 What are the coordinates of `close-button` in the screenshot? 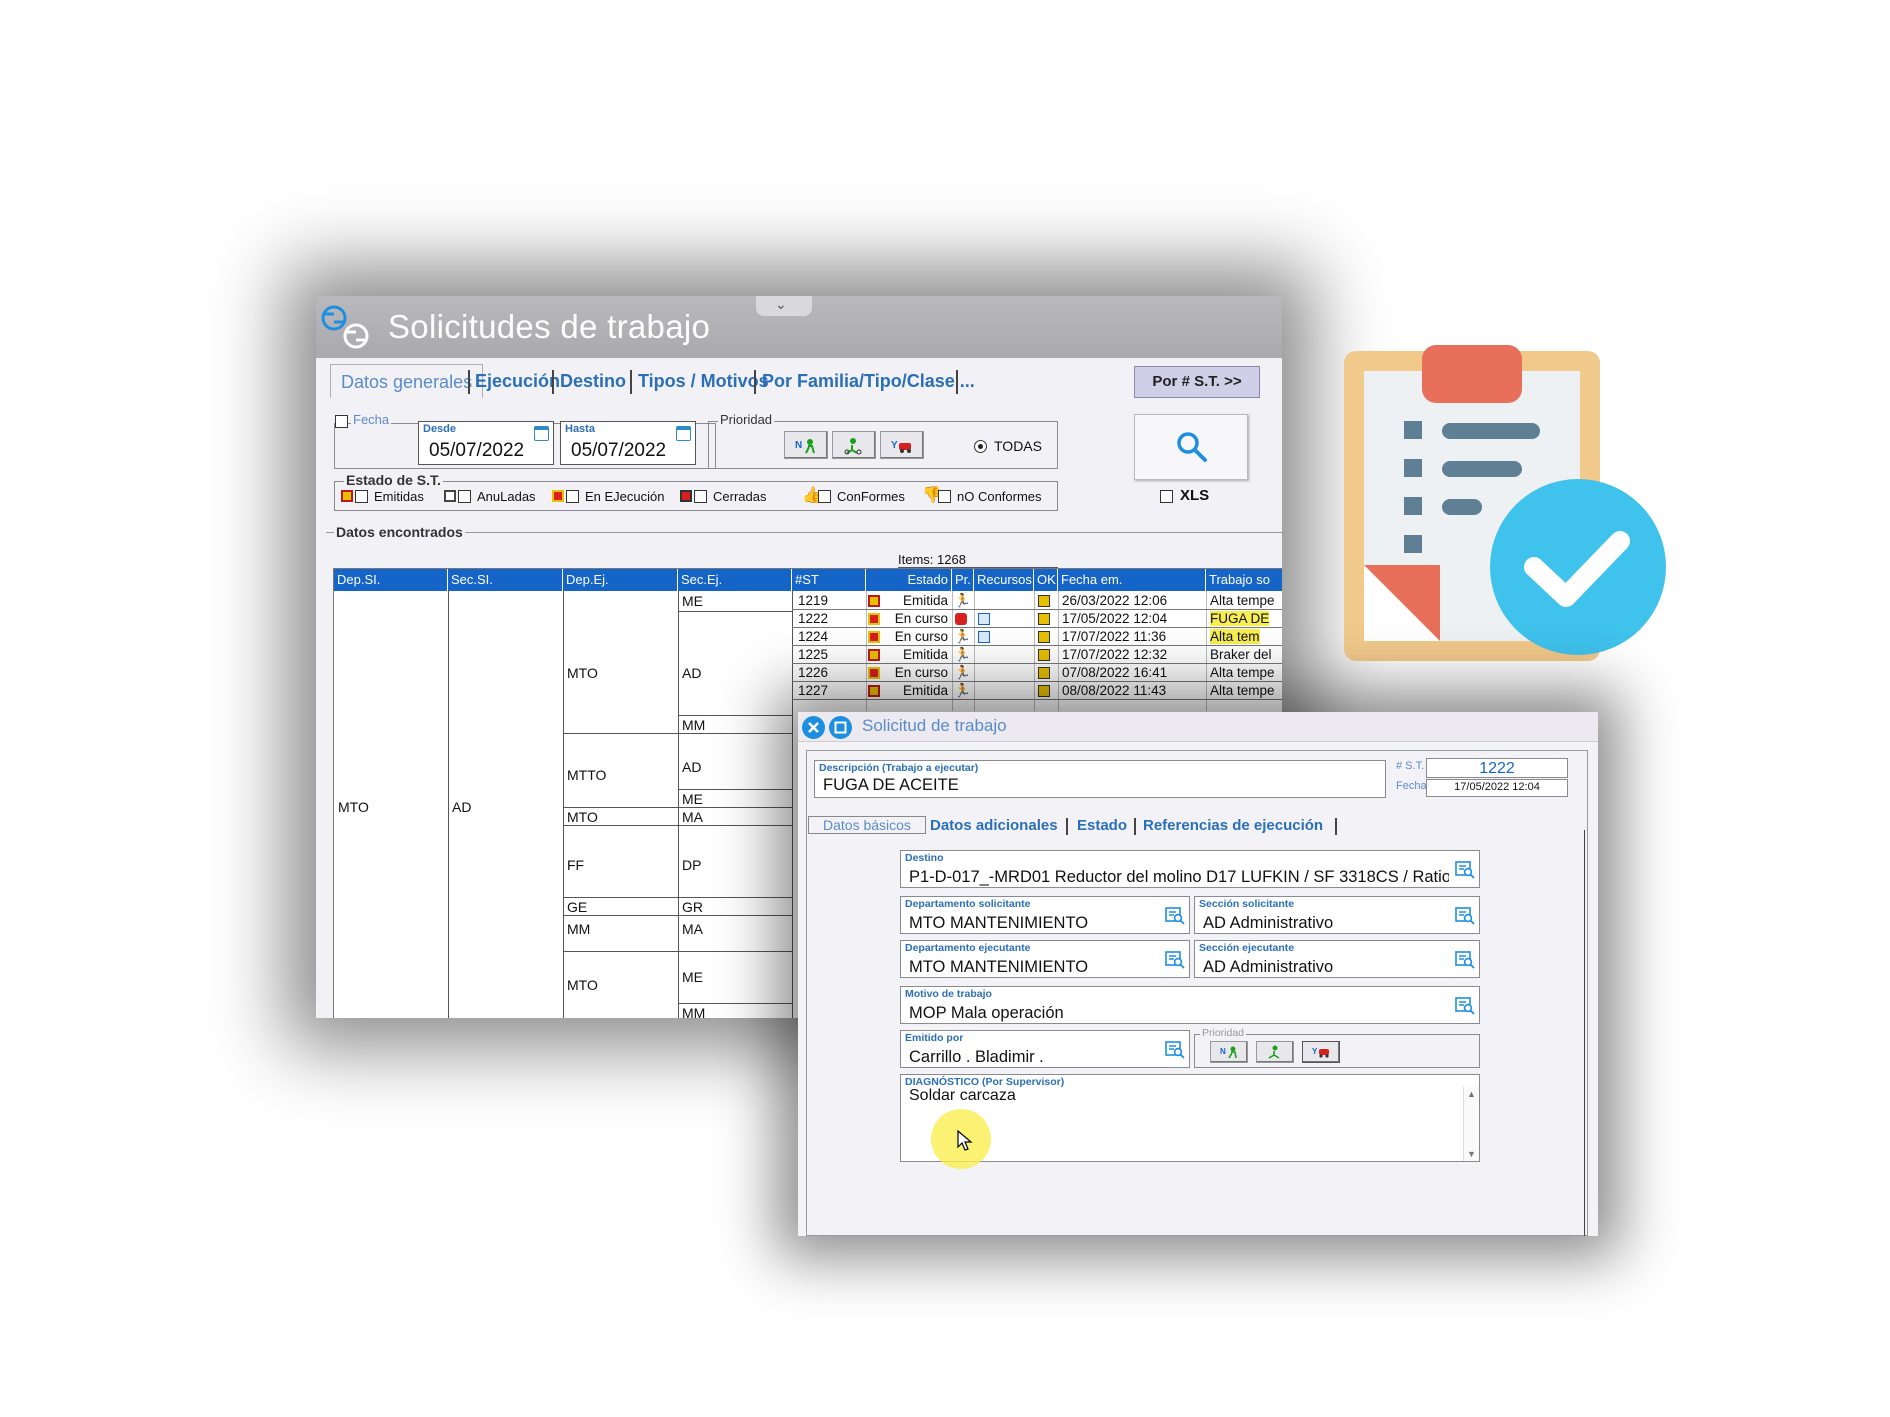 It's located at (813, 727).